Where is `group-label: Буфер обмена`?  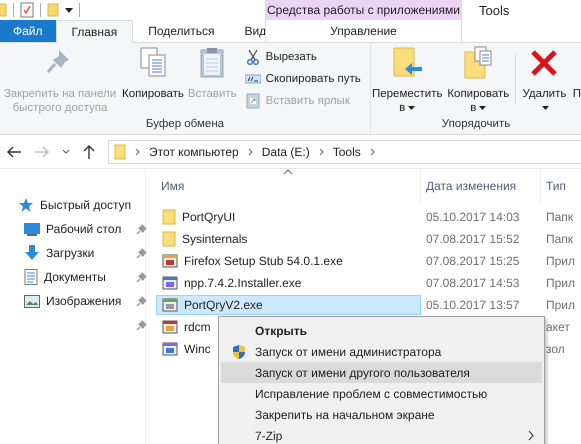
group-label: Буфер обмена is located at coordinates (185, 125).